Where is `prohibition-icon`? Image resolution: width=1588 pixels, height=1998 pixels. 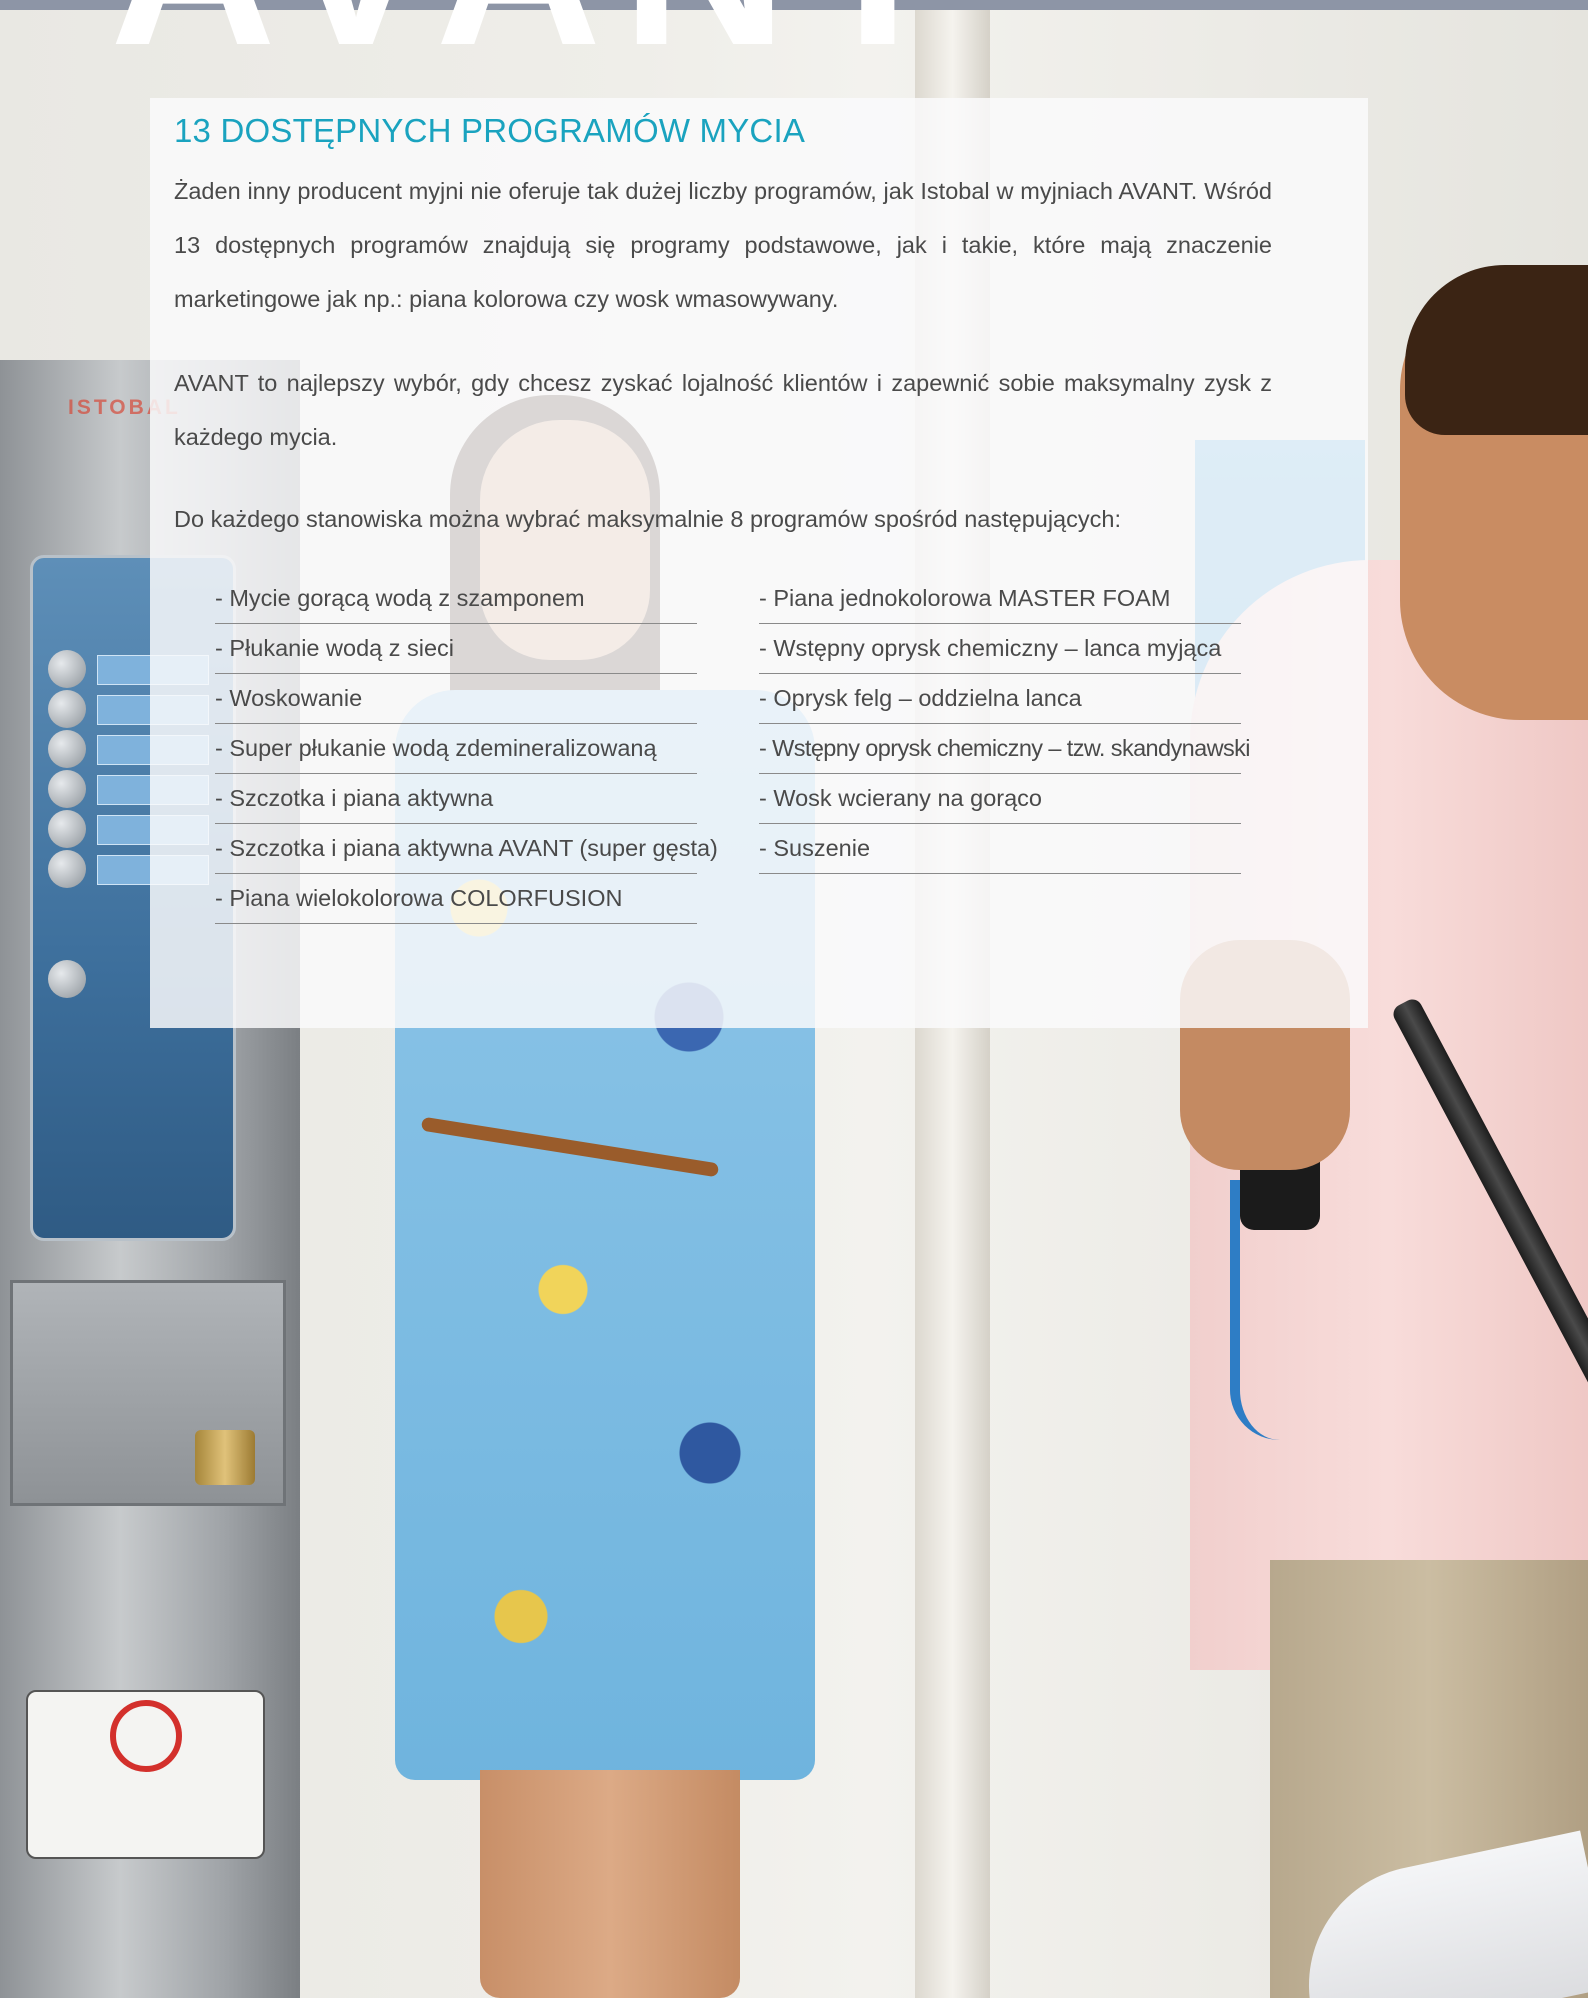 prohibition-icon is located at coordinates (146, 1736).